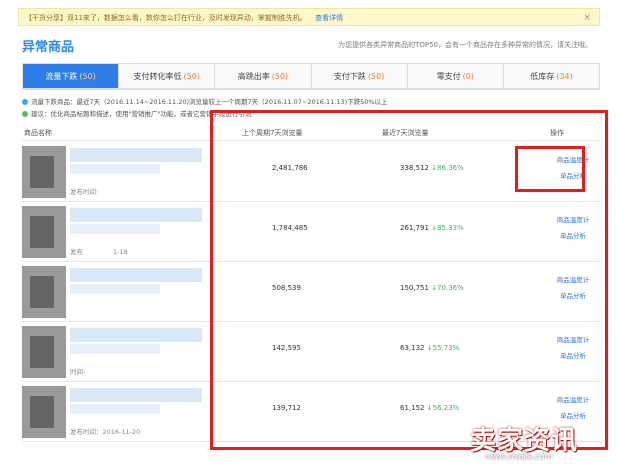 Image resolution: width=618 pixels, height=466 pixels. Describe the element at coordinates (468, 76) in the screenshot. I see `tab-count: (0)` at that location.